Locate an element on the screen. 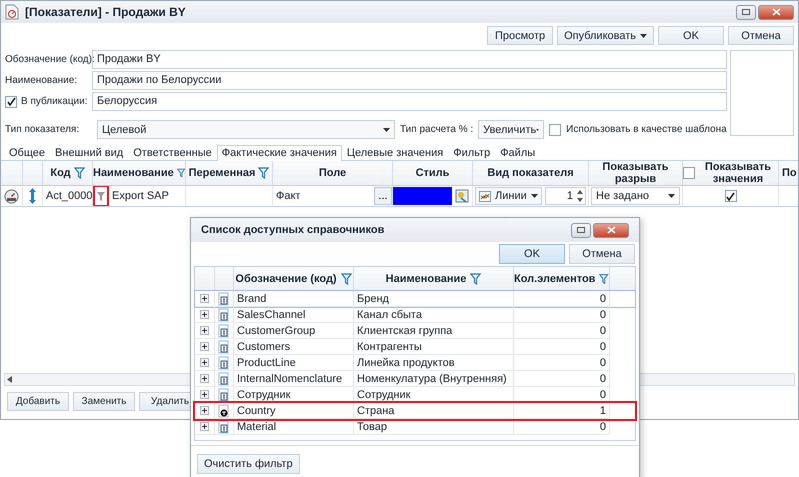 The width and height of the screenshot is (799, 477). tab: Фильтр is located at coordinates (472, 153).